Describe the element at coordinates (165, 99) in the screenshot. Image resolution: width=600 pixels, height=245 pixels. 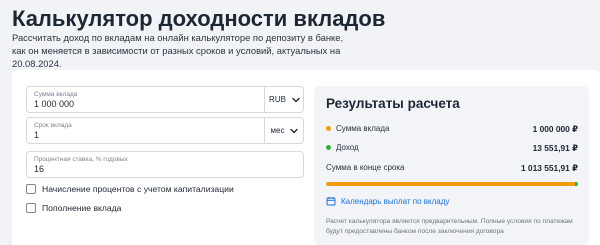
I see `deposit-amount-field: Сумма вклада 1 000 000 RUB` at that location.